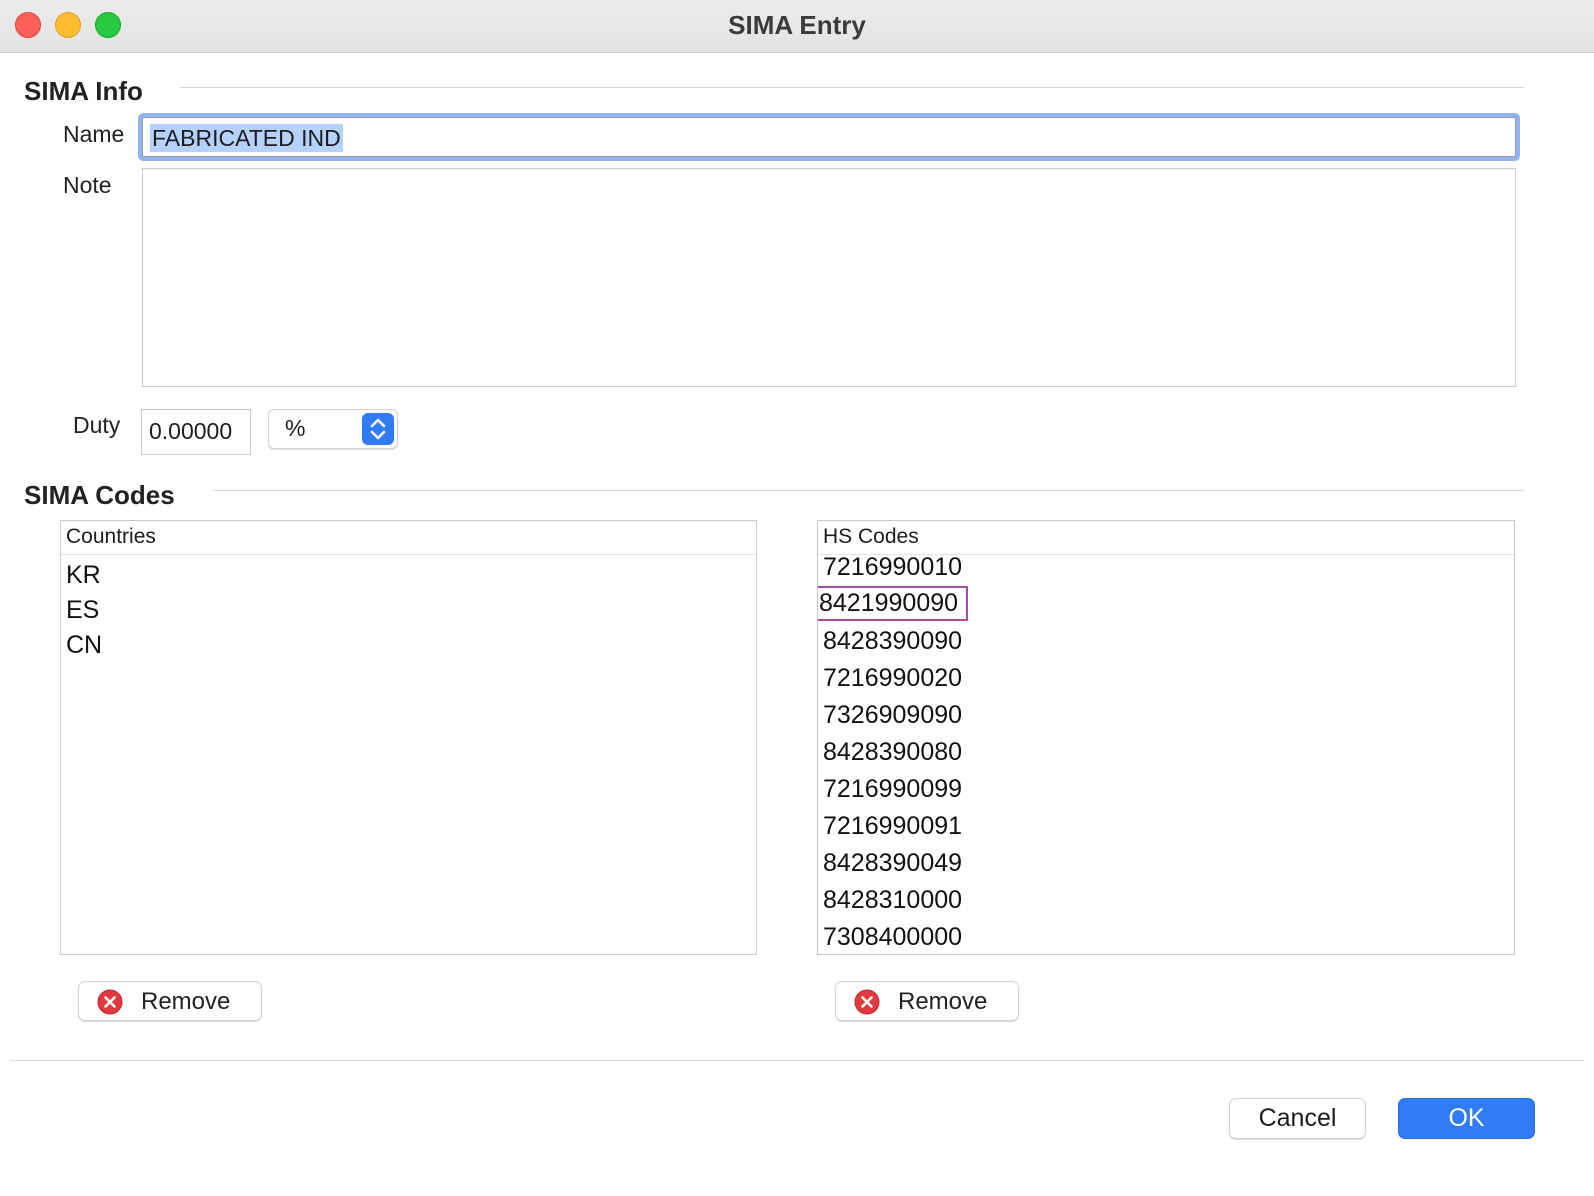 Image resolution: width=1594 pixels, height=1196 pixels. What do you see at coordinates (892, 900) in the screenshot?
I see `hs-code-item: 8428310000` at bounding box center [892, 900].